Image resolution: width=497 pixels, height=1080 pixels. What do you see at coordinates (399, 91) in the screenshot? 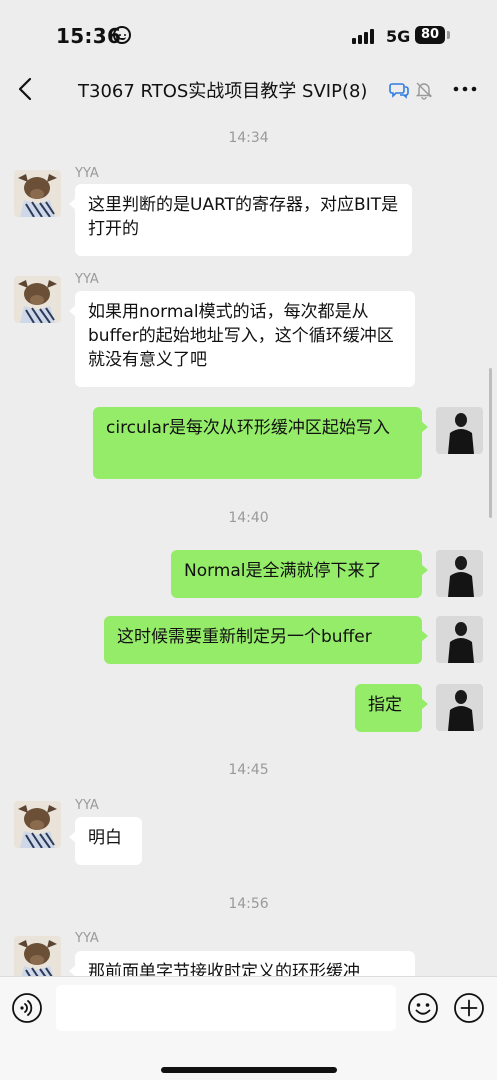
I see `chat-bubbles-icon` at bounding box center [399, 91].